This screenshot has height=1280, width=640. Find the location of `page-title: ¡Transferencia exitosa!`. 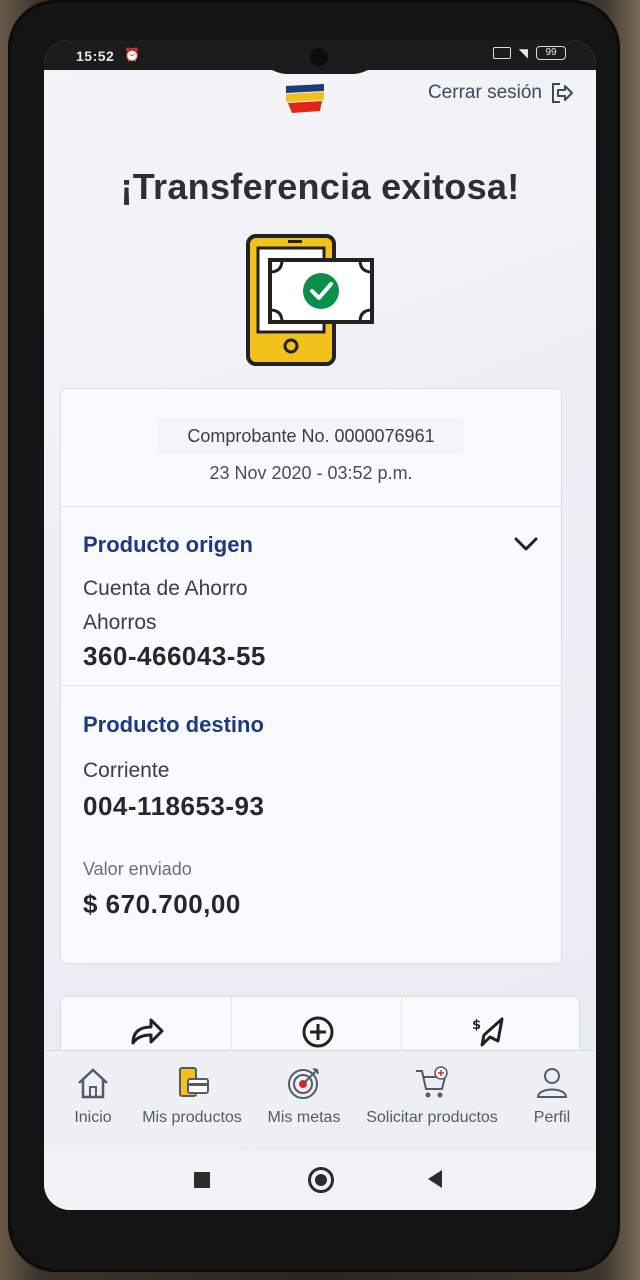

page-title: ¡Transferencia exitosa! is located at coordinates (320, 186).